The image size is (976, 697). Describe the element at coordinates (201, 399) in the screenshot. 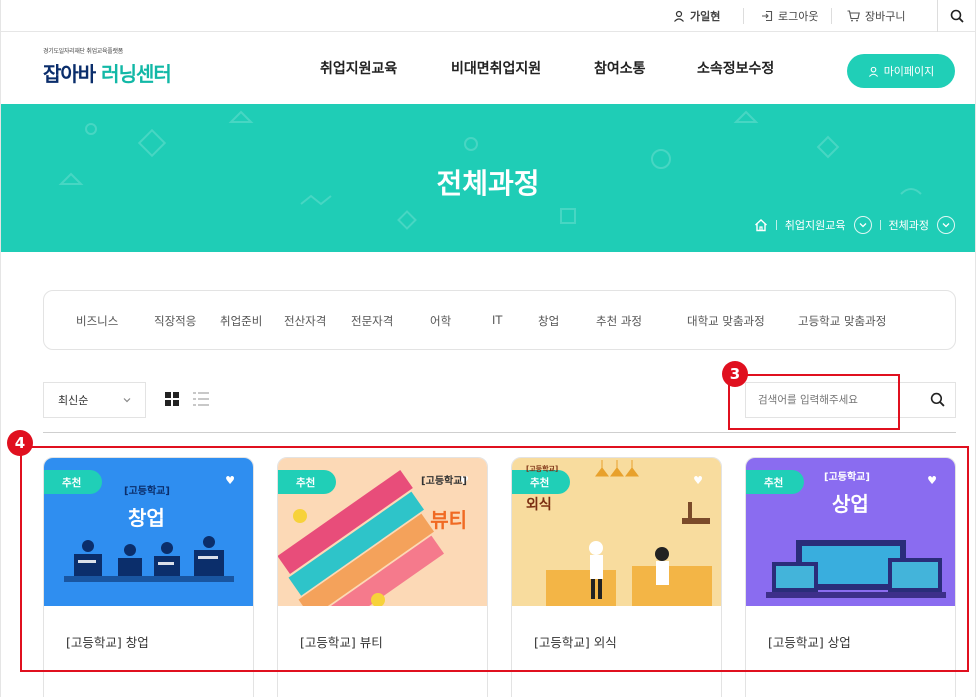

I see `list-view-icon` at that location.